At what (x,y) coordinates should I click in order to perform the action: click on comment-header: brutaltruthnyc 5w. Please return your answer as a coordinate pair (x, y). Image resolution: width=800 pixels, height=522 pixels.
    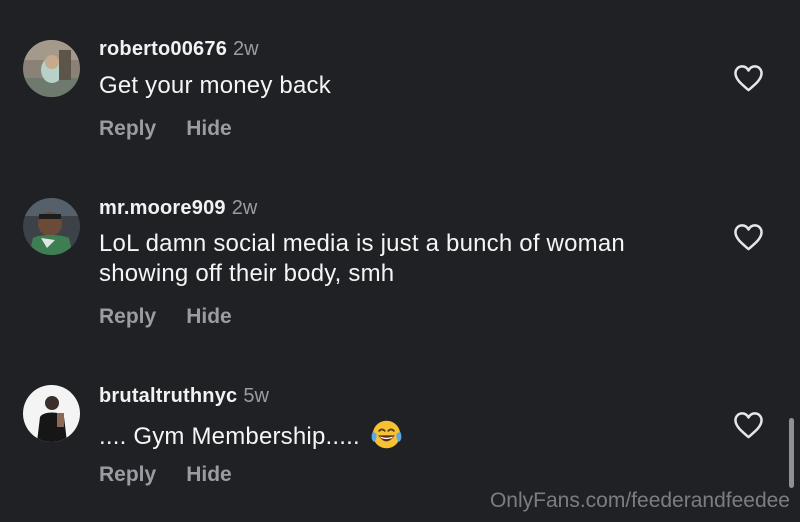
    Looking at the image, I should click on (184, 396).